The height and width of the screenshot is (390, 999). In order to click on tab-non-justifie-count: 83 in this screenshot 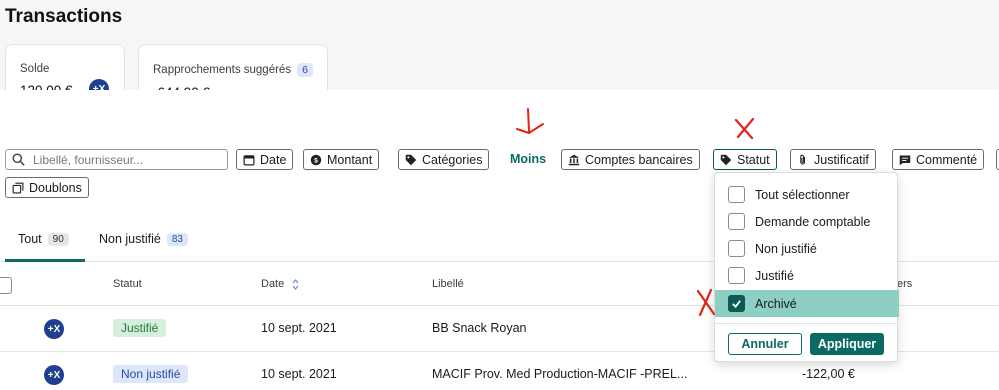, I will do `click(177, 239)`.